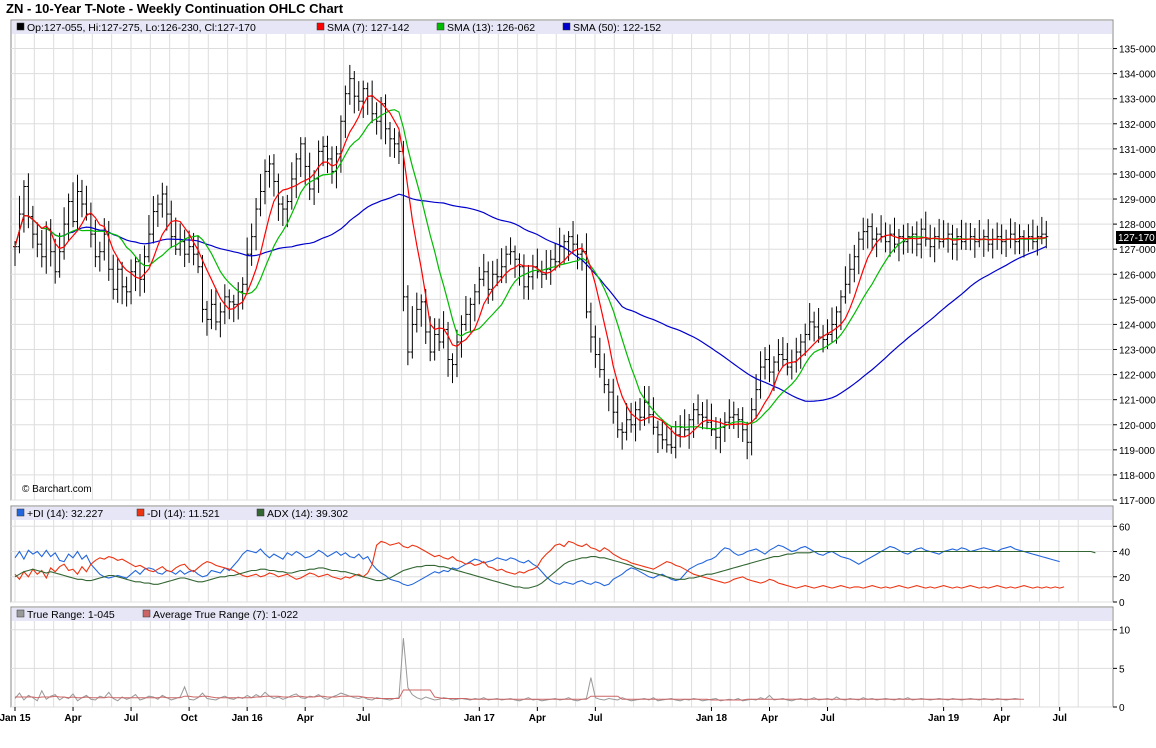 This screenshot has width=1156, height=748. I want to click on price-ytick-label: 122-000, so click(1137, 376).